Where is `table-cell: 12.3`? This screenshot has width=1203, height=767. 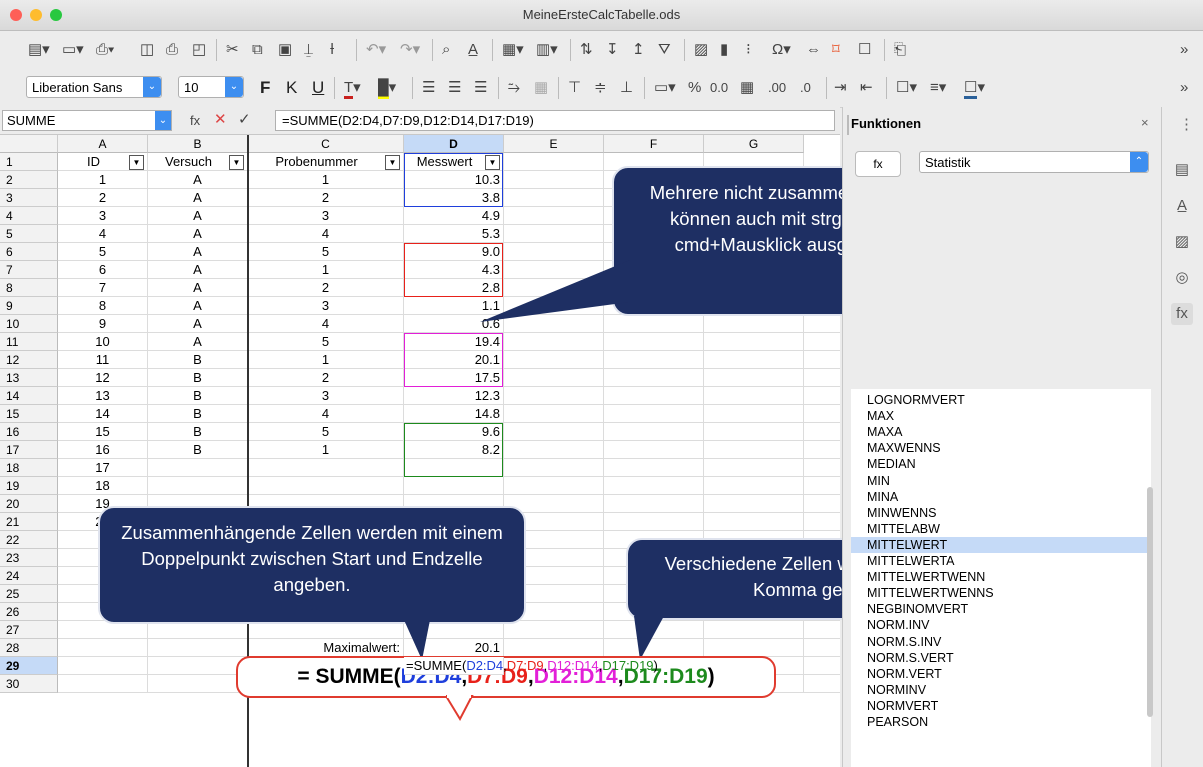 table-cell: 12.3 is located at coordinates (454, 396).